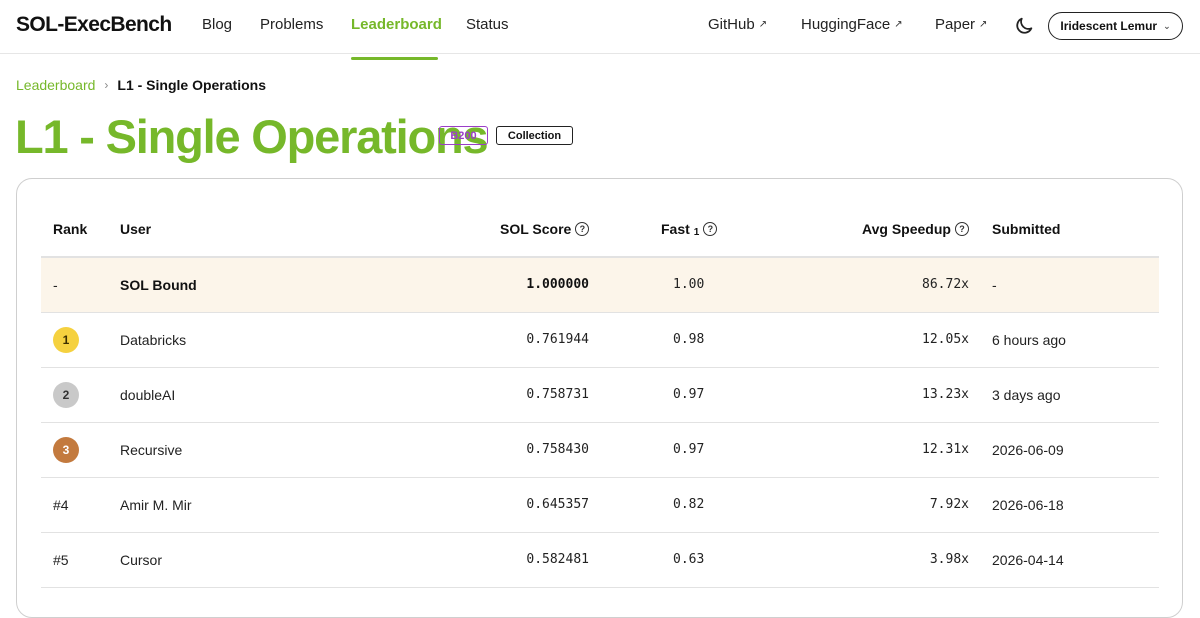  I want to click on nav-blog: Blog, so click(217, 24).